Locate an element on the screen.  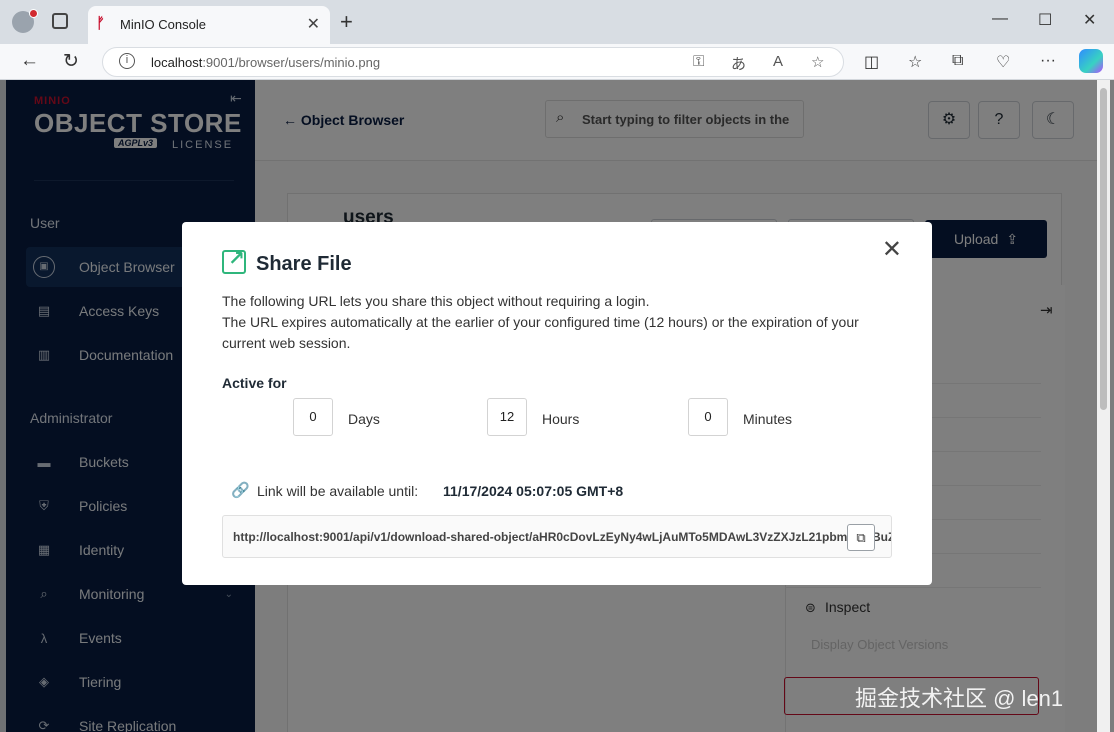
url-path: :9001/browser/users/minio.png is located at coordinates (291, 62).